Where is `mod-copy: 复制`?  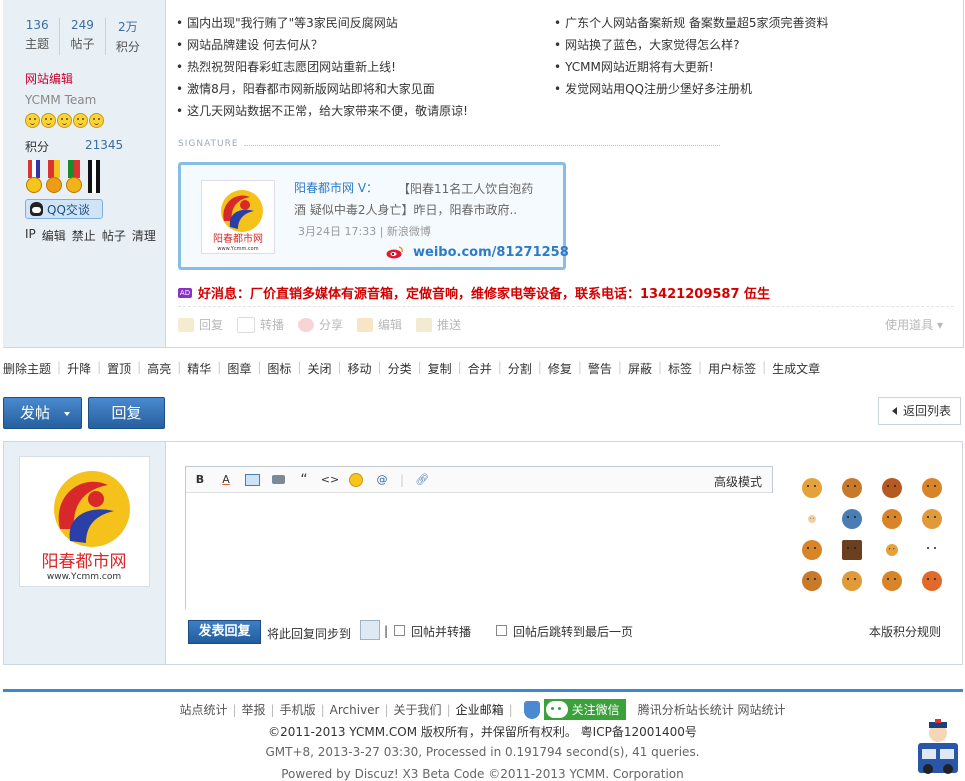 mod-copy: 复制 is located at coordinates (440, 368).